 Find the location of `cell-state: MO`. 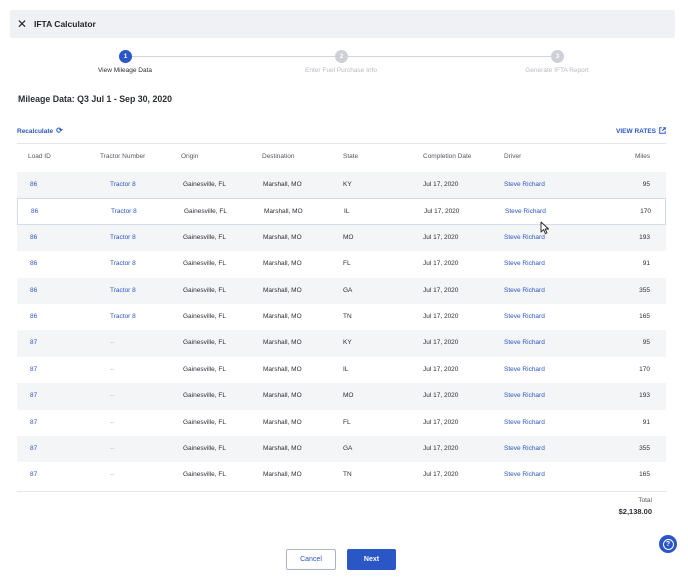

cell-state: MO is located at coordinates (348, 396).